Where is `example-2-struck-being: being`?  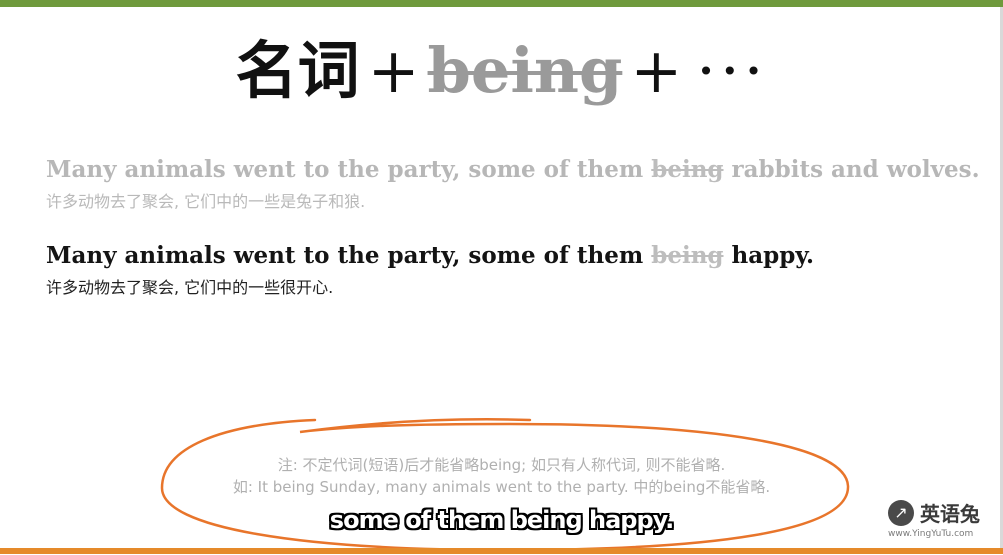
example-2-struck-being: being is located at coordinates (687, 255).